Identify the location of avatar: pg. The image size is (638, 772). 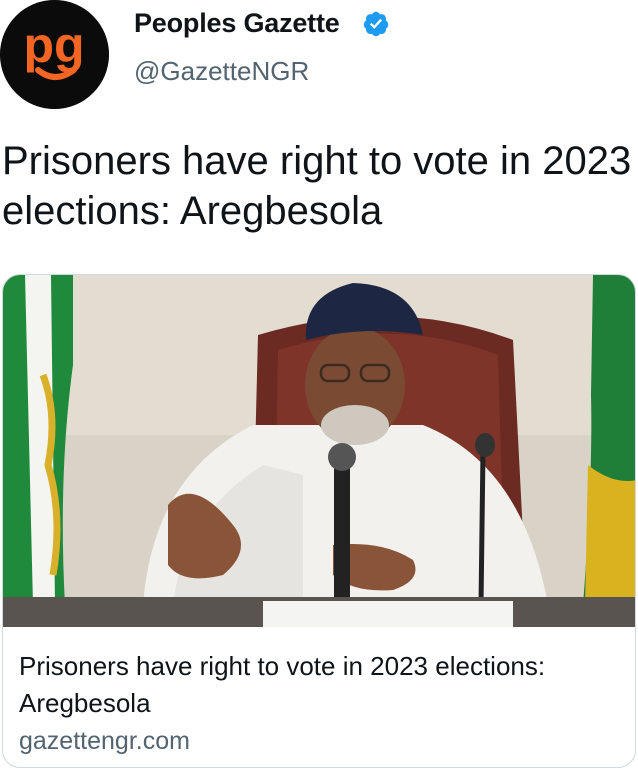
(54, 54).